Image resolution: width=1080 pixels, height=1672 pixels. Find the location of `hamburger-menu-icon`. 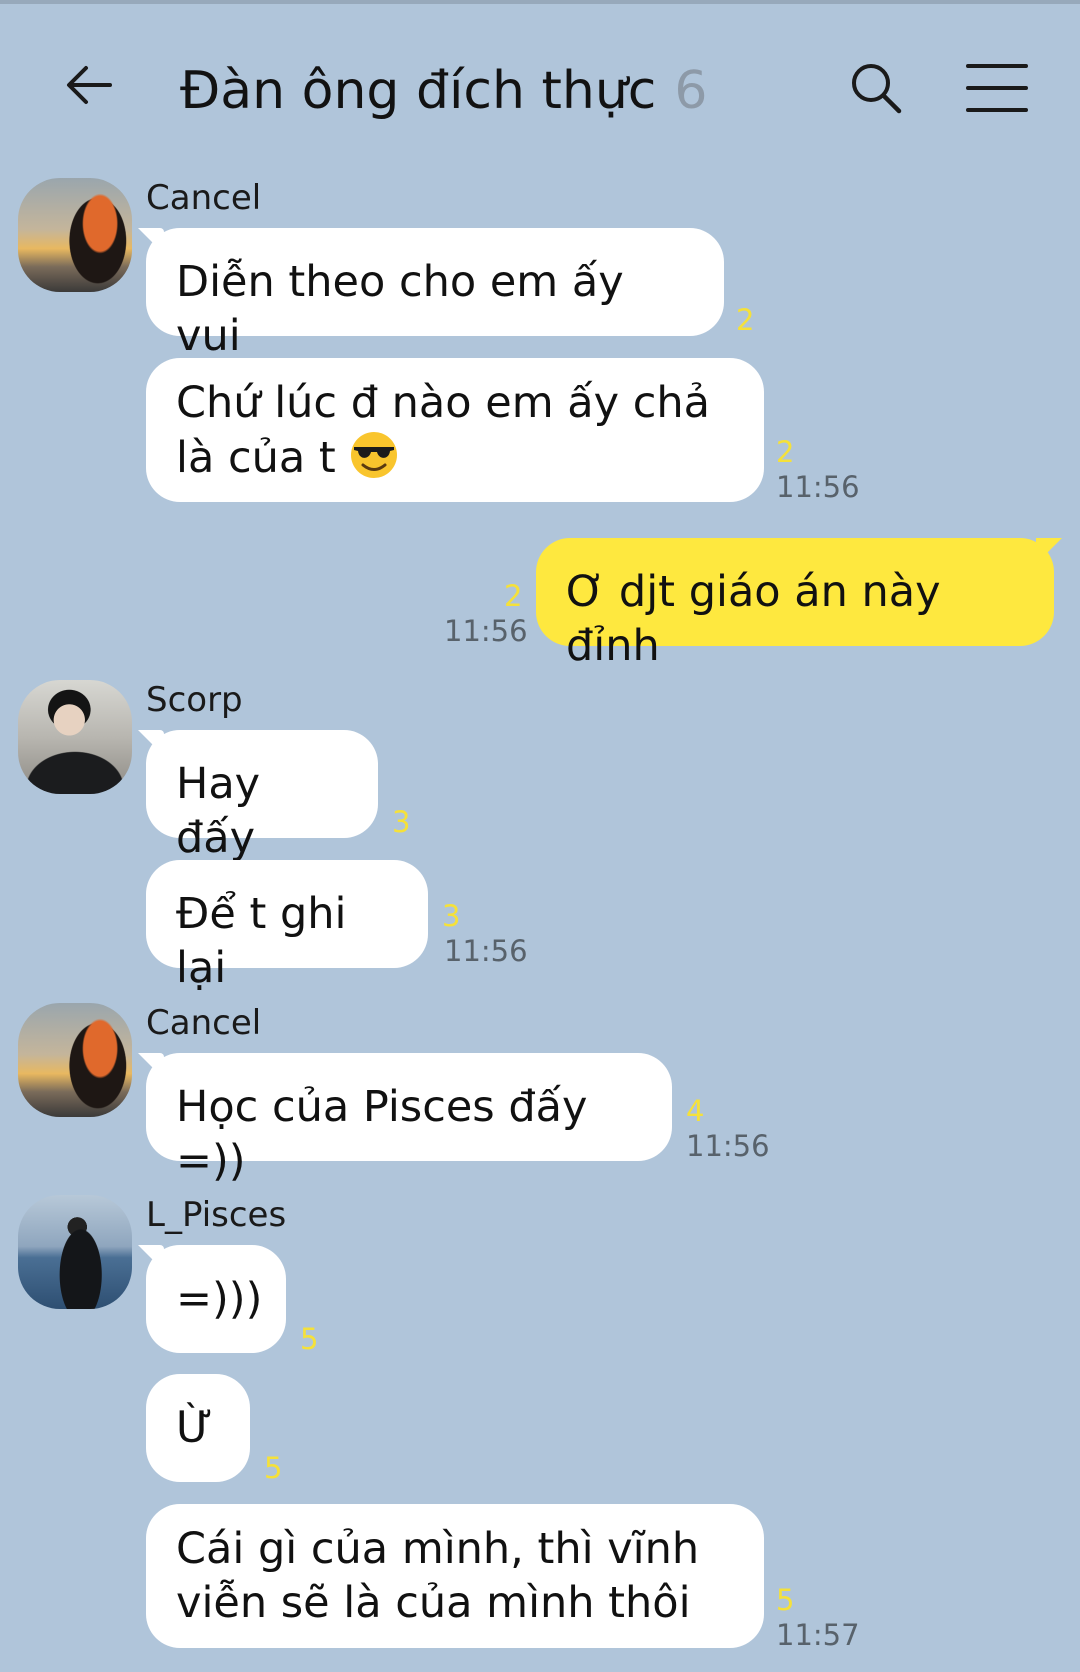

hamburger-menu-icon is located at coordinates (997, 88).